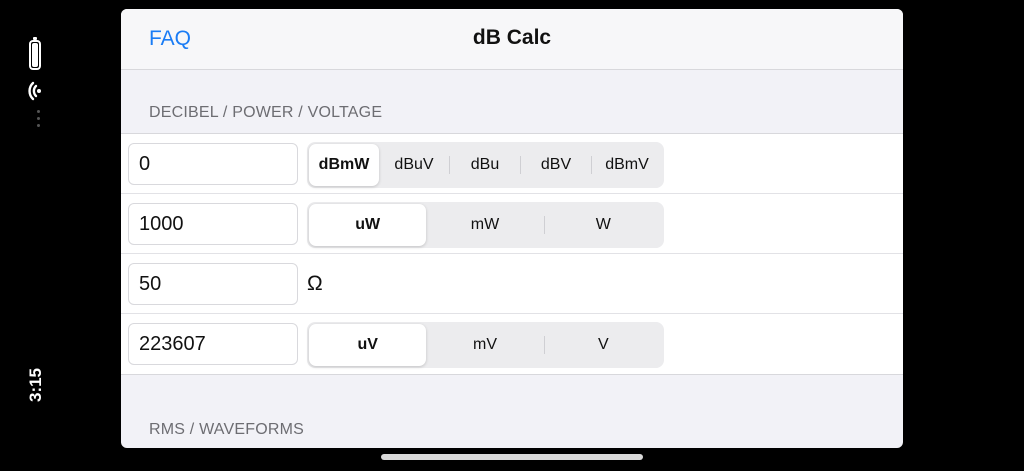 Image resolution: width=1024 pixels, height=471 pixels. What do you see at coordinates (556, 165) in the screenshot?
I see `segment-dbv: dBV` at bounding box center [556, 165].